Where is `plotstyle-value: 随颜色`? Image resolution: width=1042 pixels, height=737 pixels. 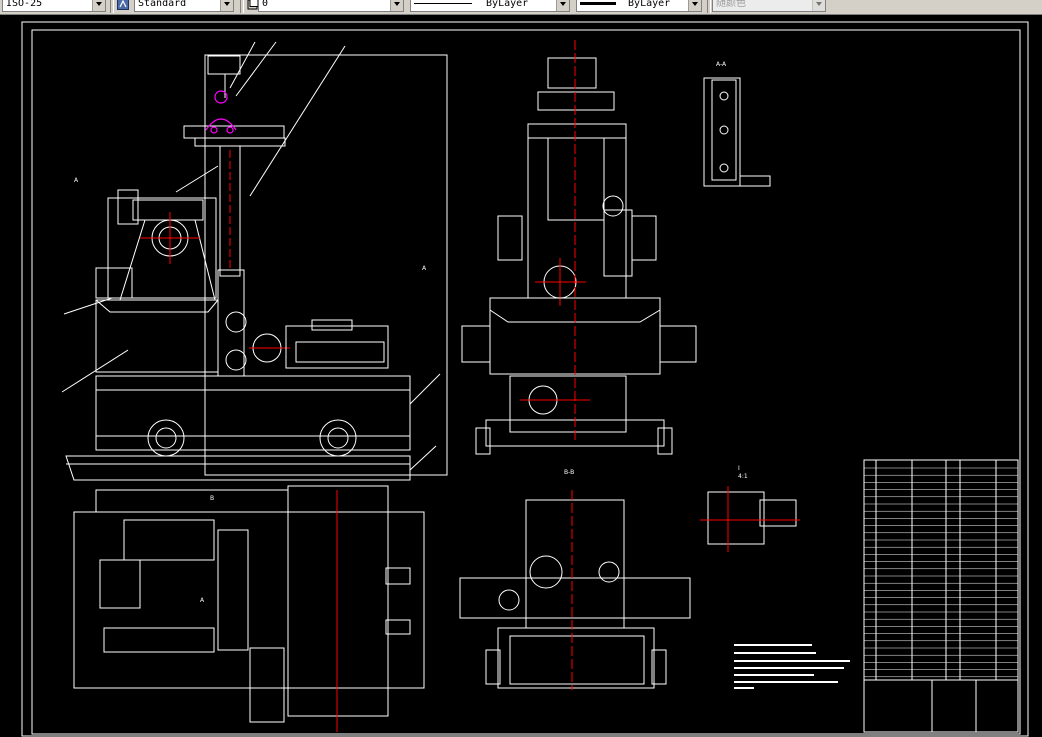
plotstyle-value: 随颜色 is located at coordinates (731, 4).